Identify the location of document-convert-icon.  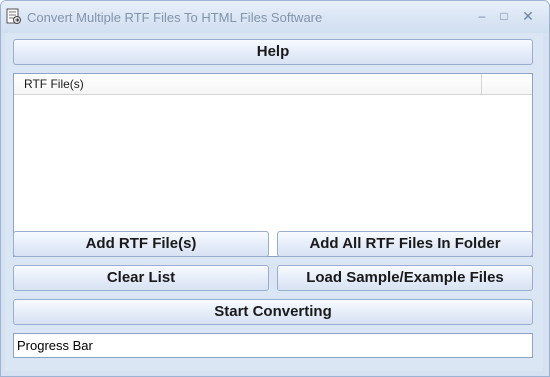
(13, 16).